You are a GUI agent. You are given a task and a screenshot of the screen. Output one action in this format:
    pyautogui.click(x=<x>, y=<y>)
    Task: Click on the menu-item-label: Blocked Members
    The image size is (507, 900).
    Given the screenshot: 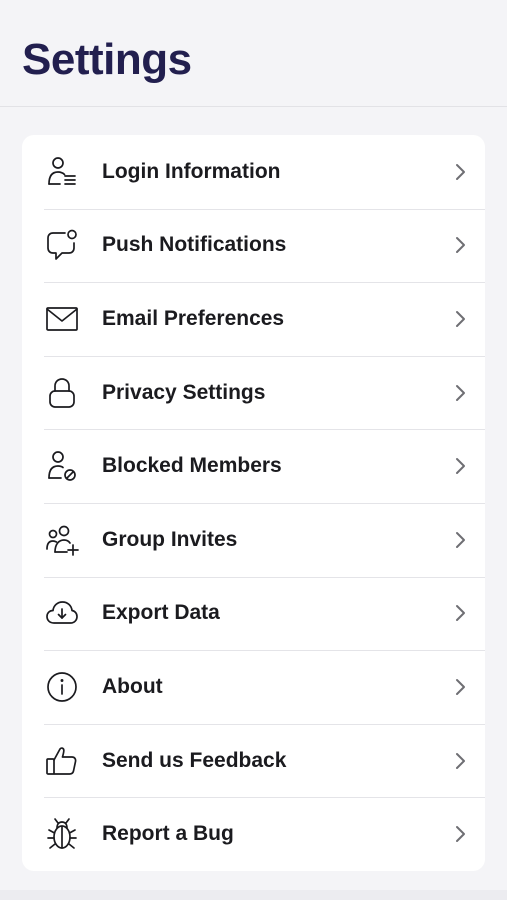 What is the action you would take?
    pyautogui.click(x=192, y=466)
    